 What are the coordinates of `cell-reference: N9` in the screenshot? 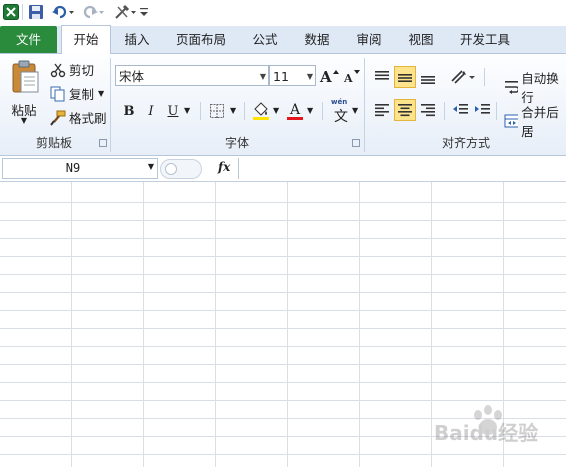 It's located at (73, 168).